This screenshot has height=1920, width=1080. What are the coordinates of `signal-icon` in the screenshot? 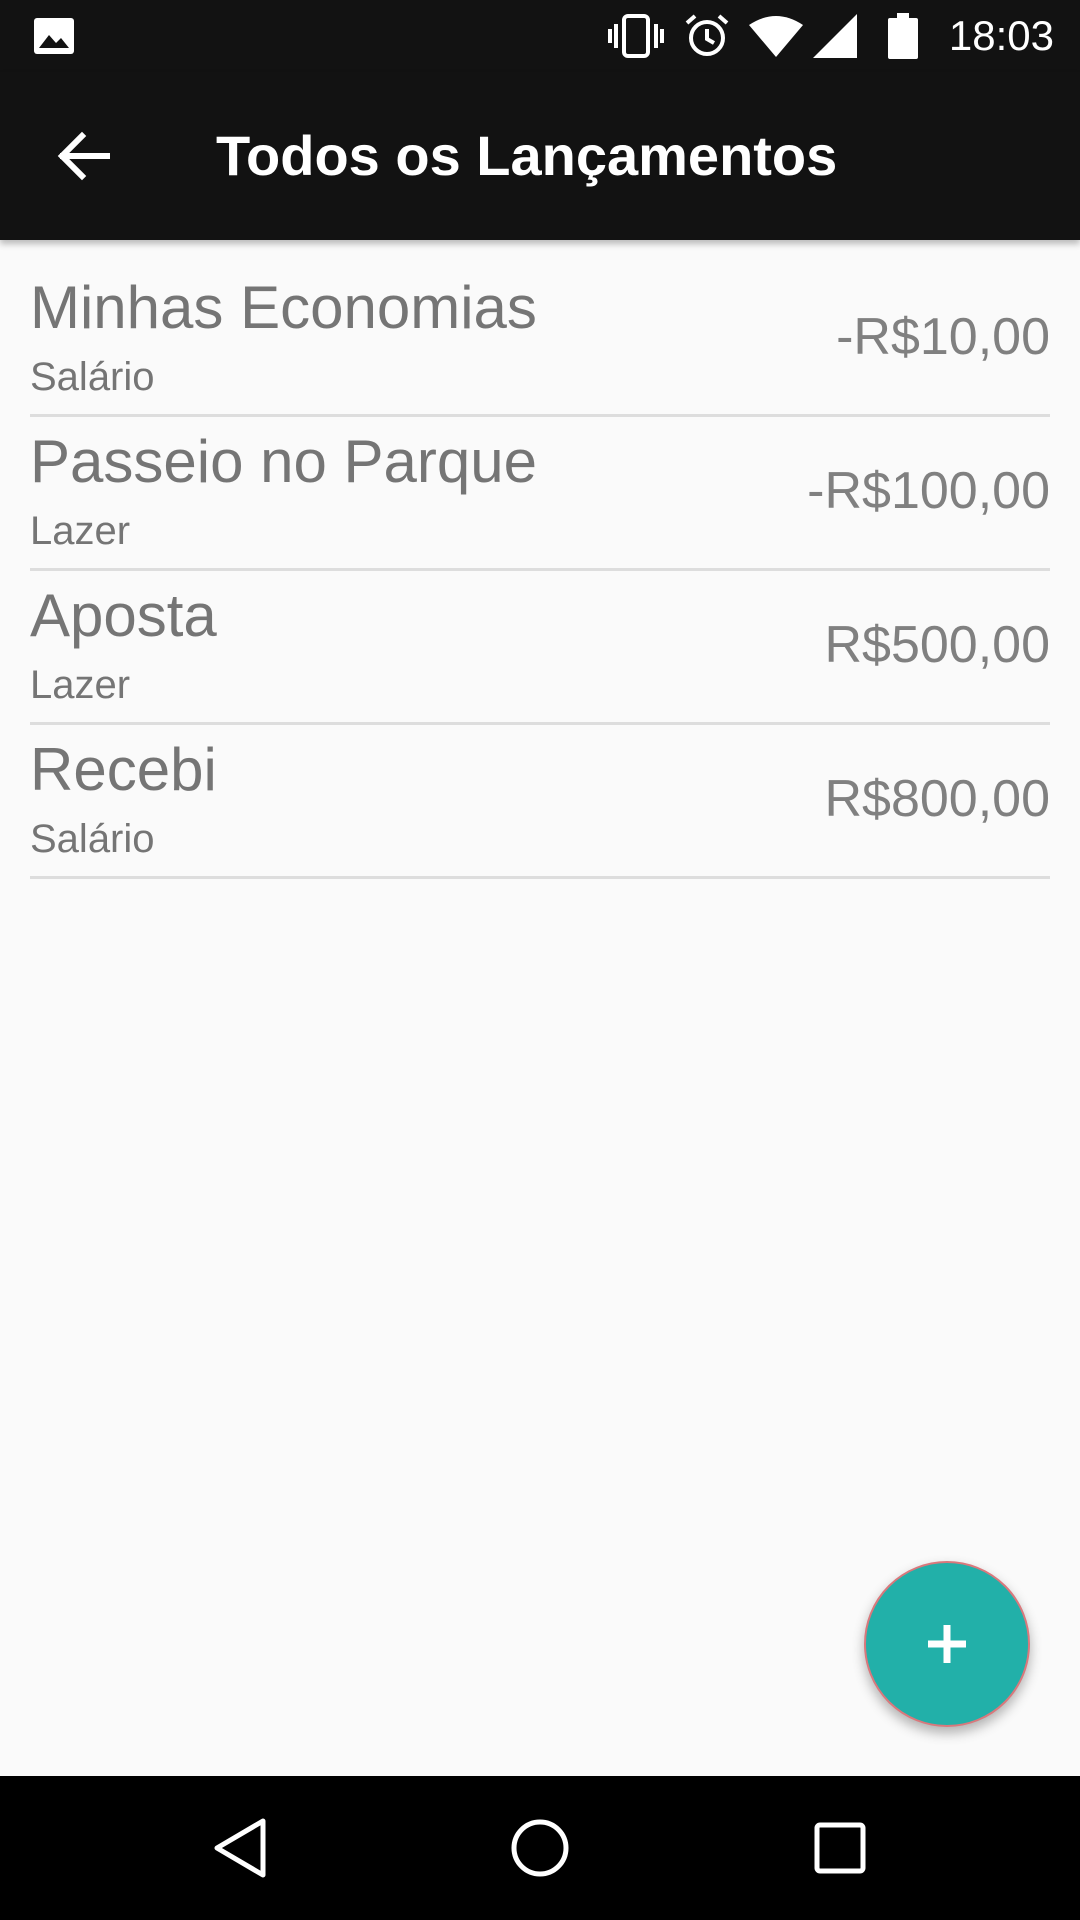 It's located at (835, 36).